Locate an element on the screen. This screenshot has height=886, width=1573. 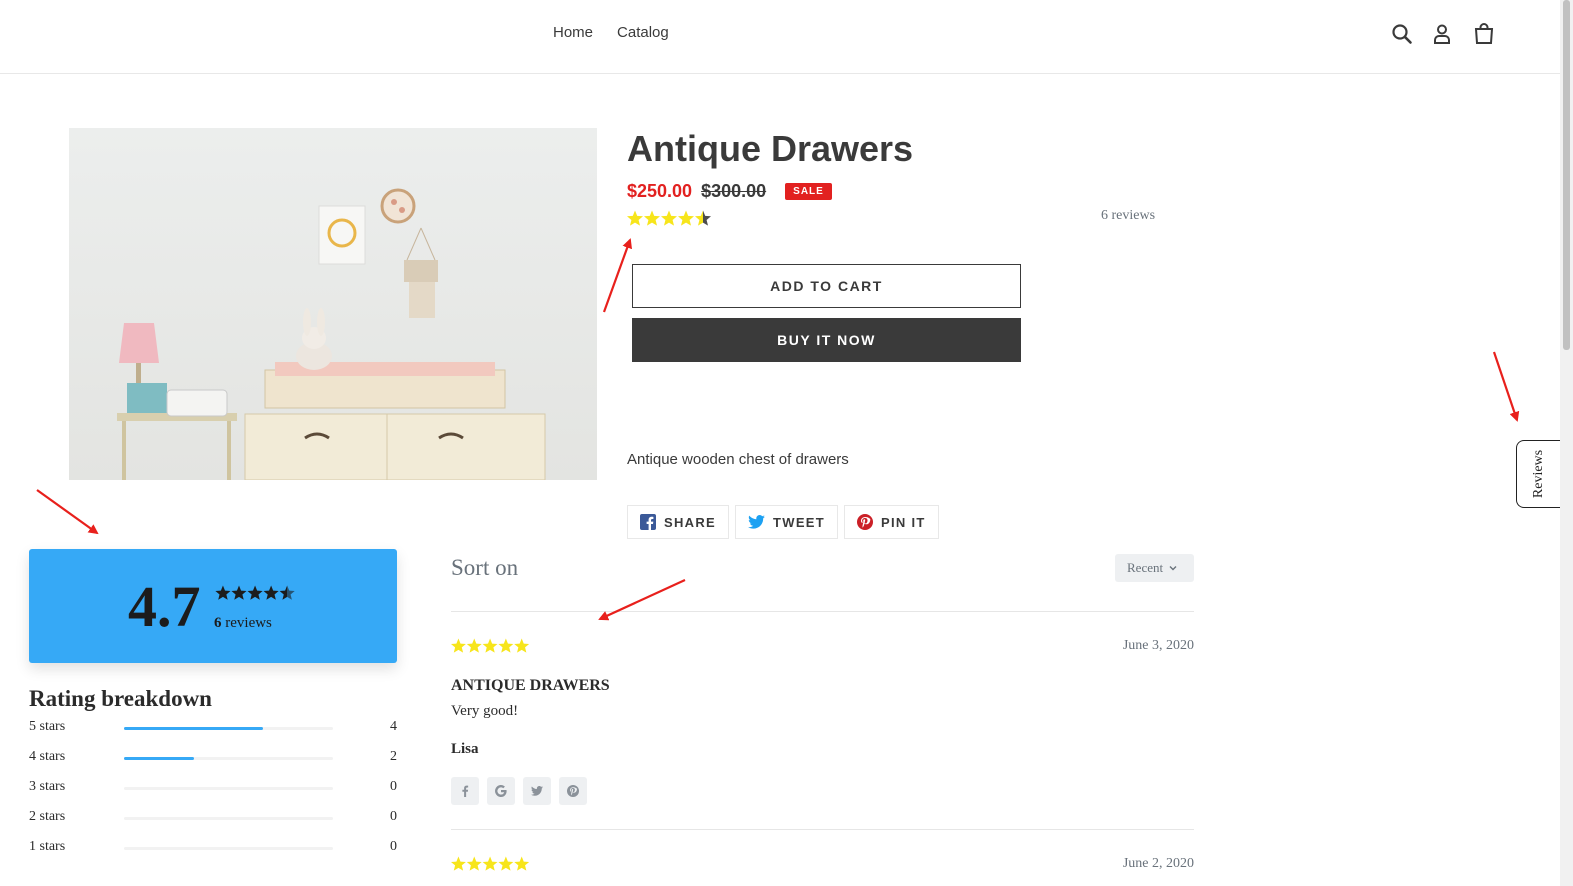
breakdown-row-1: 1 stars 0 is located at coordinates (213, 849).